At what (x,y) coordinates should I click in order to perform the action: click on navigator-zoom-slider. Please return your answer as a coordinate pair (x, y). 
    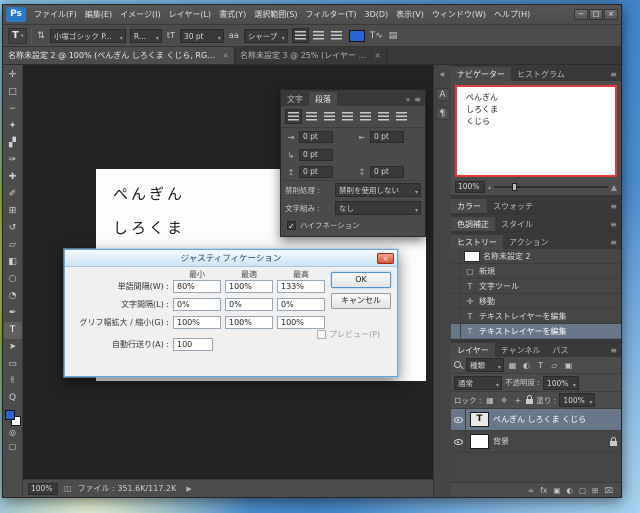
    Looking at the image, I should click on (551, 187).